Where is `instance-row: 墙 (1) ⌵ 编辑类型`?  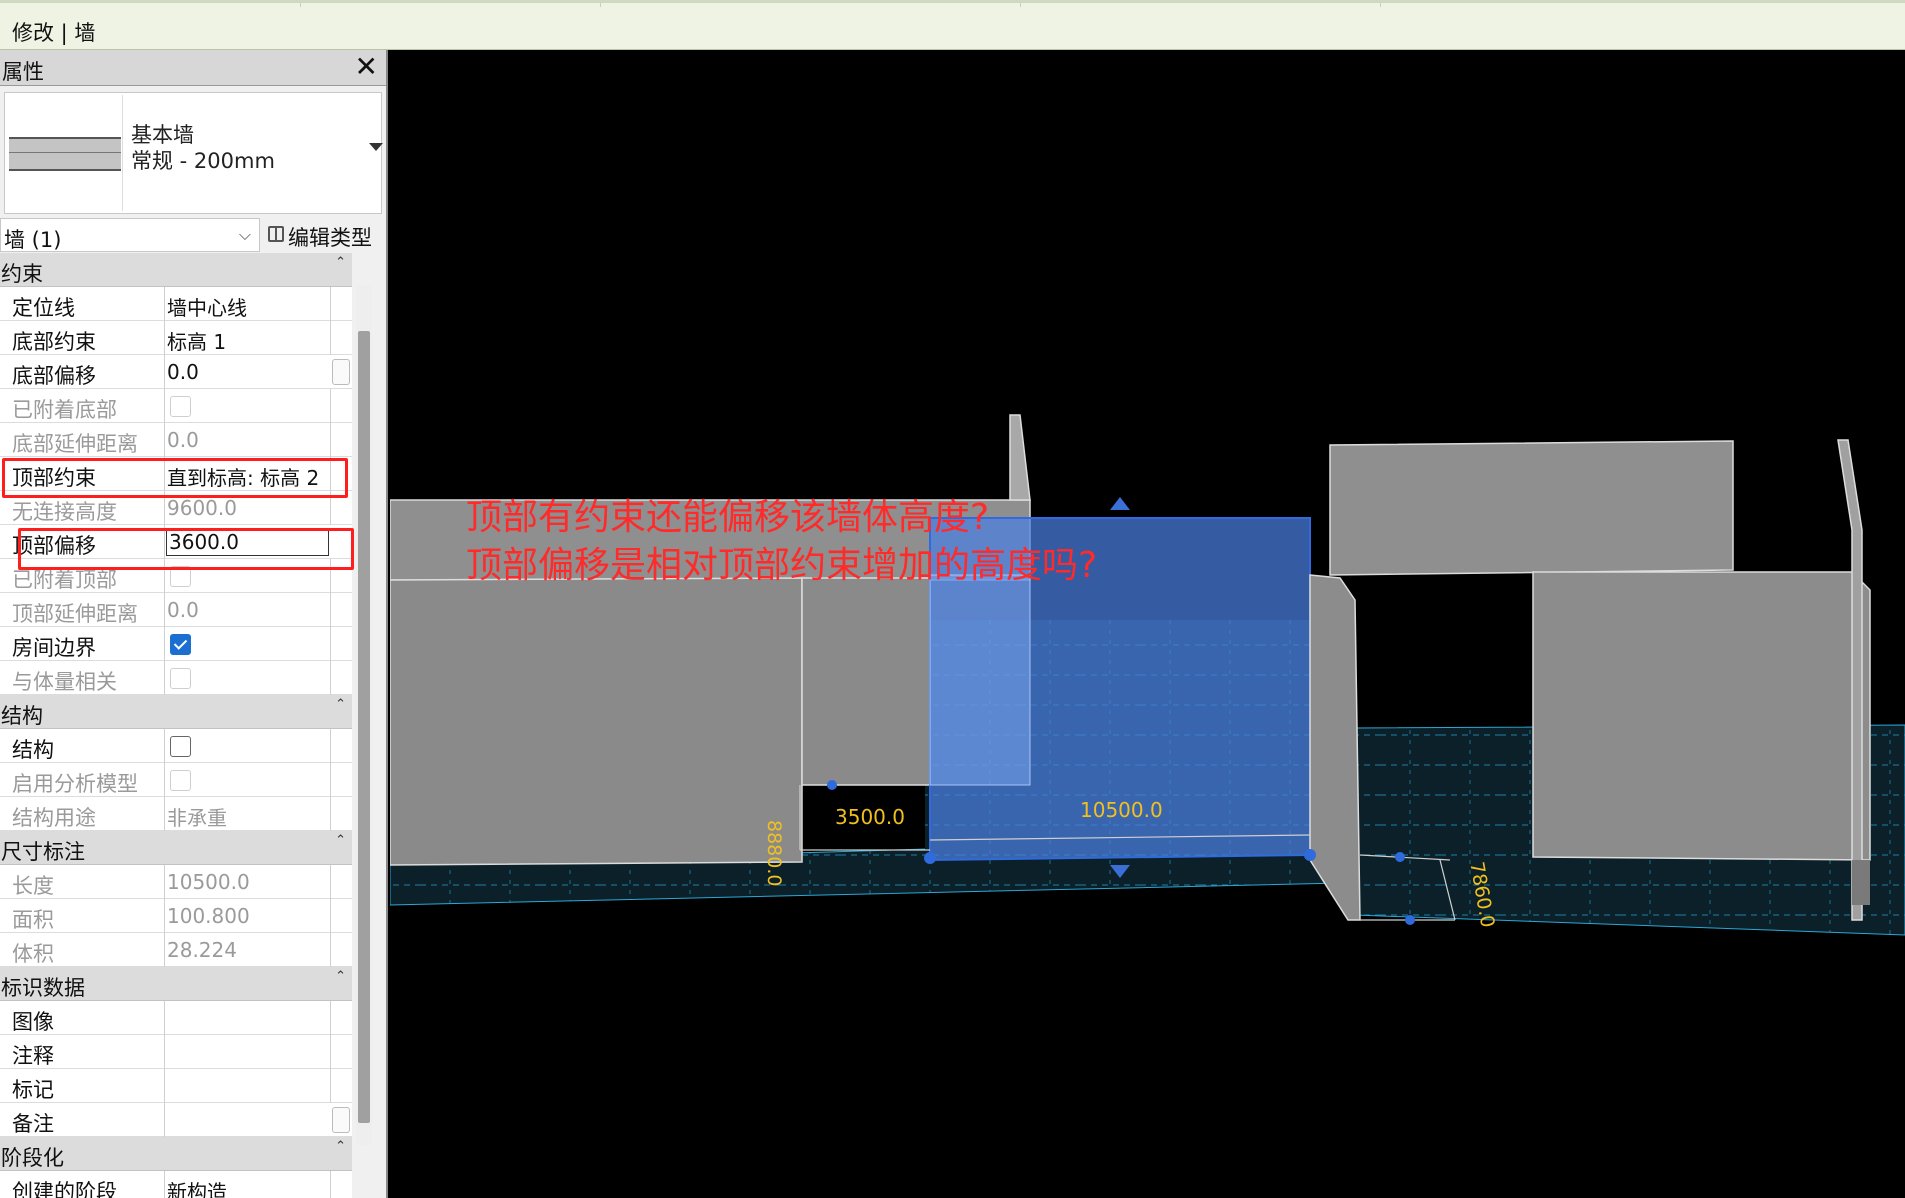
instance-row: 墙 (1) ⌵ 编辑类型 is located at coordinates (193, 235).